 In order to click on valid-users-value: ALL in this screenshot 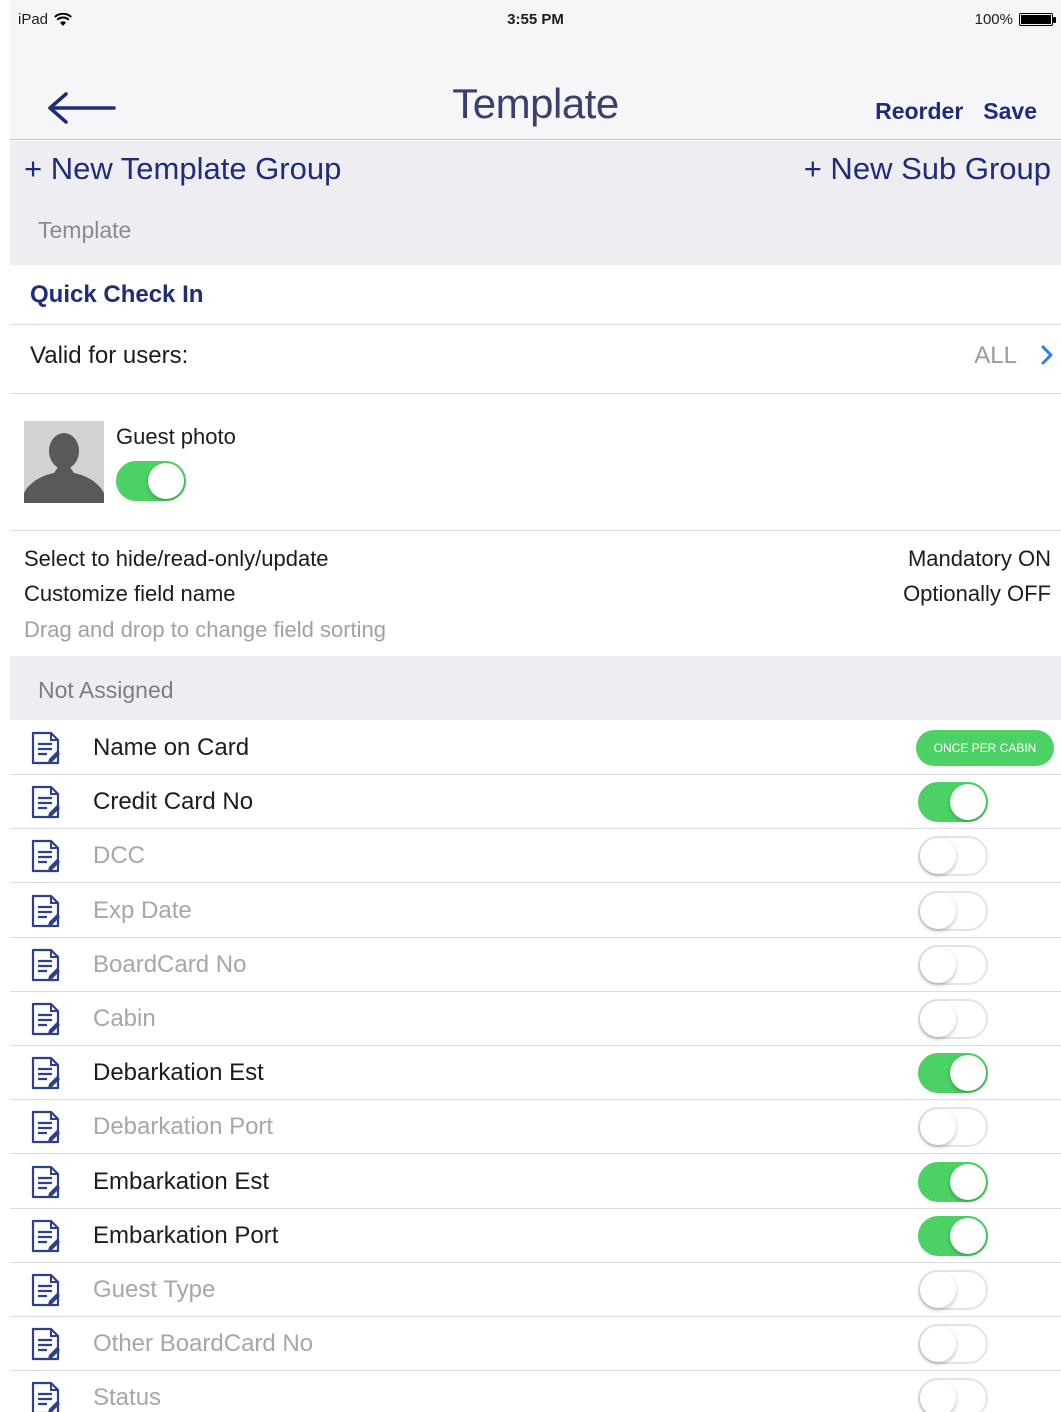, I will do `click(995, 356)`.